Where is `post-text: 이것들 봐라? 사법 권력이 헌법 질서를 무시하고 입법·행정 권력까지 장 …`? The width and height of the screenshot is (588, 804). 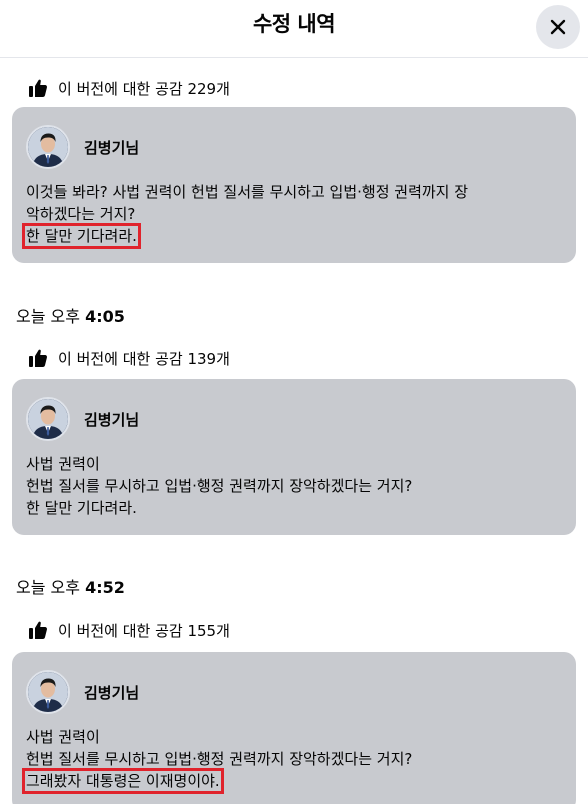
post-text: 이것들 봐라? 사법 권력이 헌법 질서를 무시하고 입법·행정 권력까지 장 … is located at coordinates (292, 215).